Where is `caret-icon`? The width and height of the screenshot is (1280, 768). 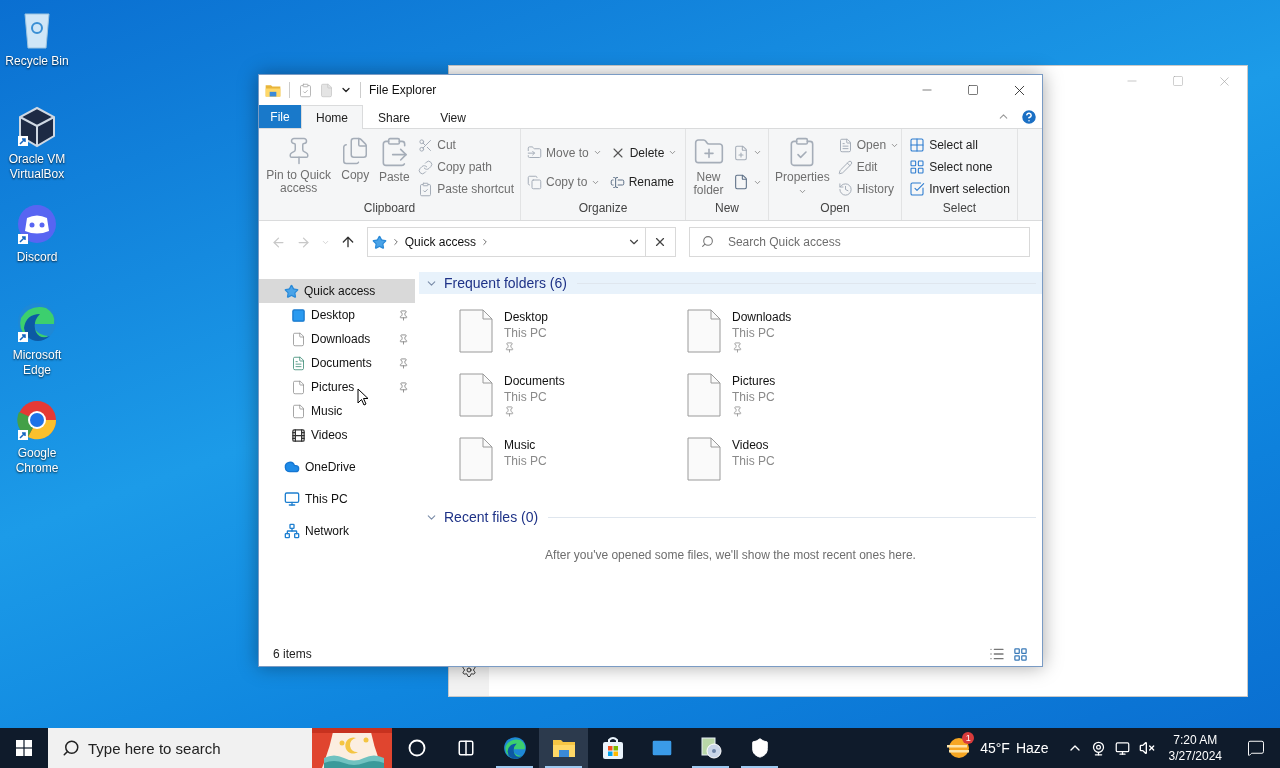
caret-icon is located at coordinates (802, 191).